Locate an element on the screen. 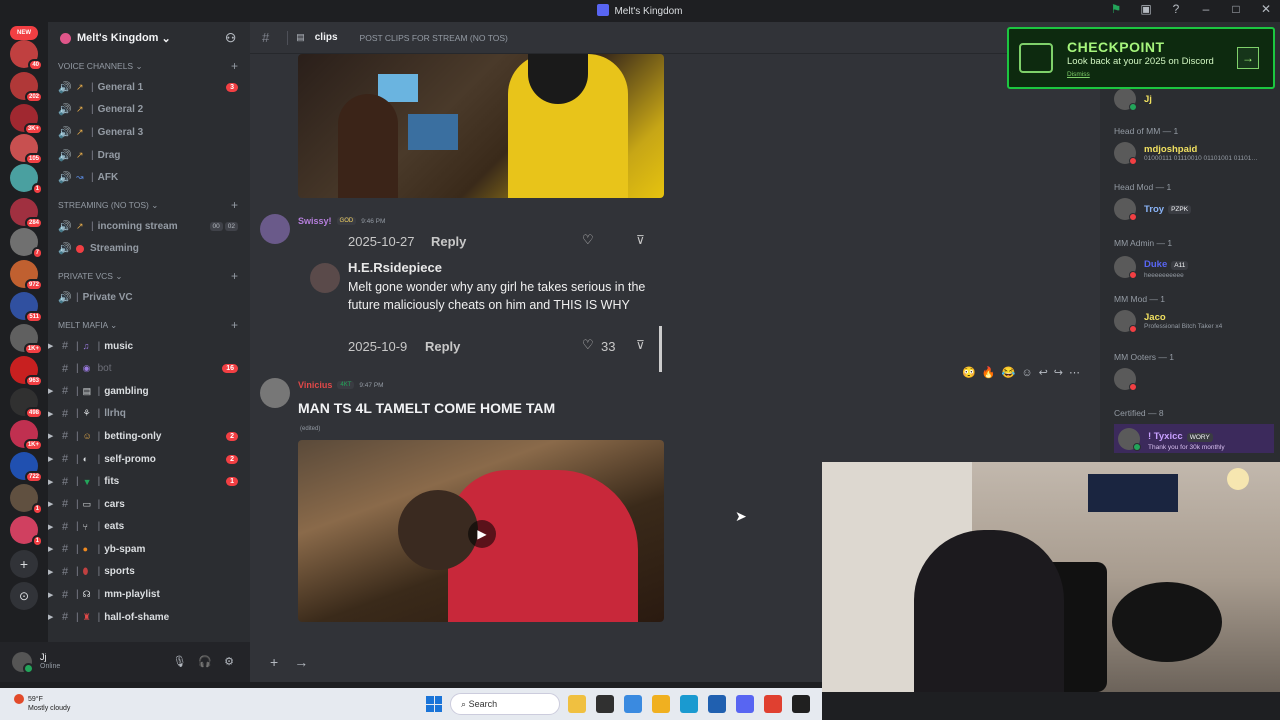 The height and width of the screenshot is (720, 1280). close-icon: ✕ is located at coordinates (1266, 9).